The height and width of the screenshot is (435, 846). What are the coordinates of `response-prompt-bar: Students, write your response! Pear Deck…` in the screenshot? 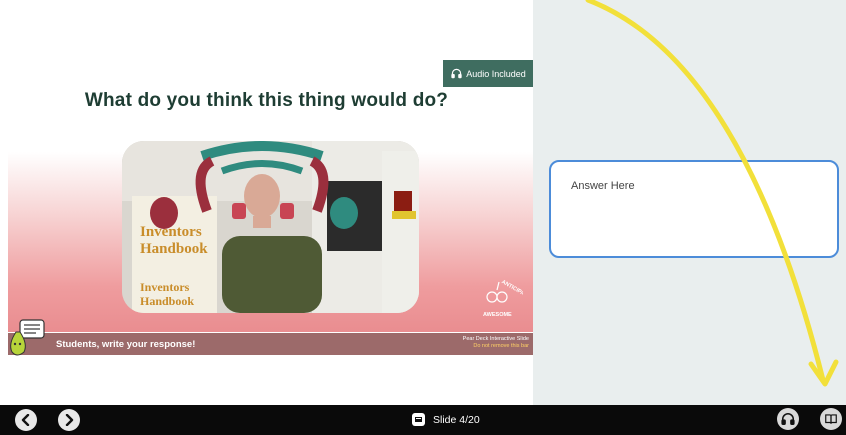 It's located at (270, 344).